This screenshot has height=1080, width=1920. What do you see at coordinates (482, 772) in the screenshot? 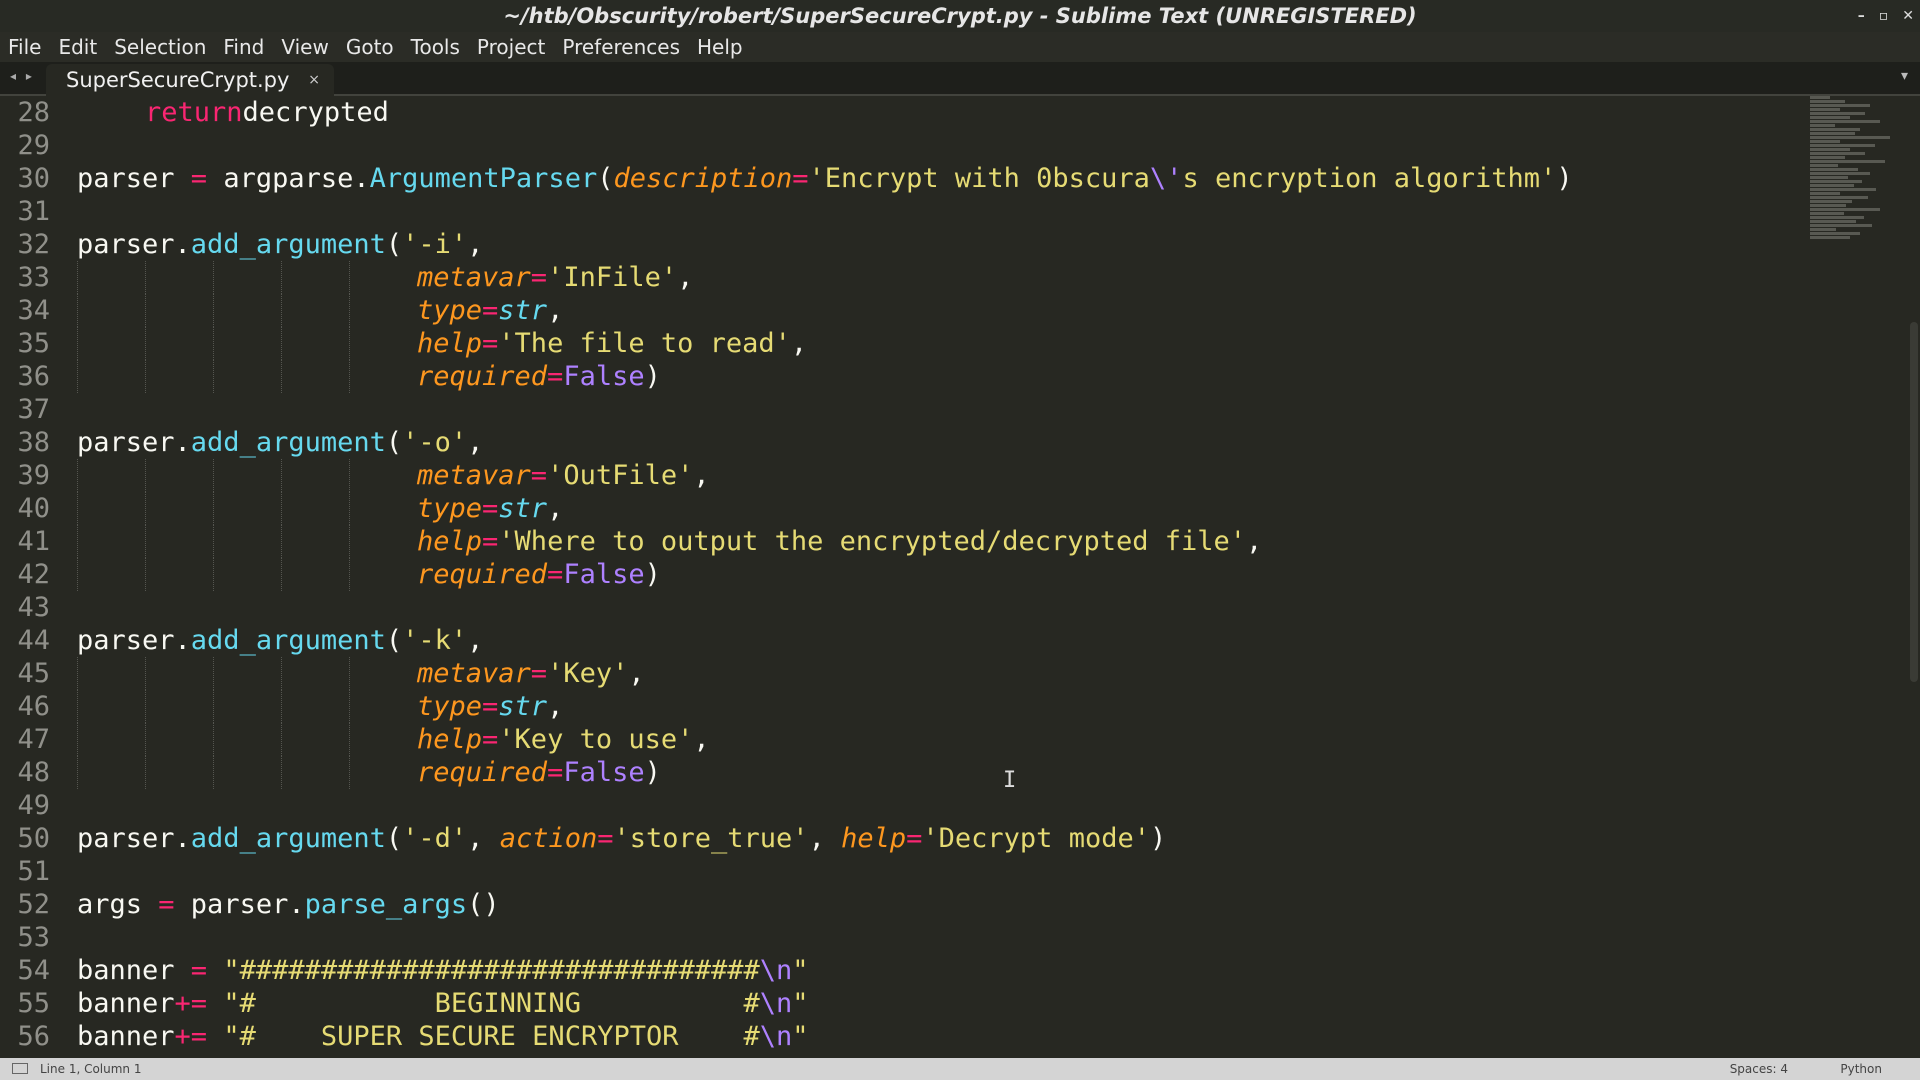
I see `code-token: required` at bounding box center [482, 772].